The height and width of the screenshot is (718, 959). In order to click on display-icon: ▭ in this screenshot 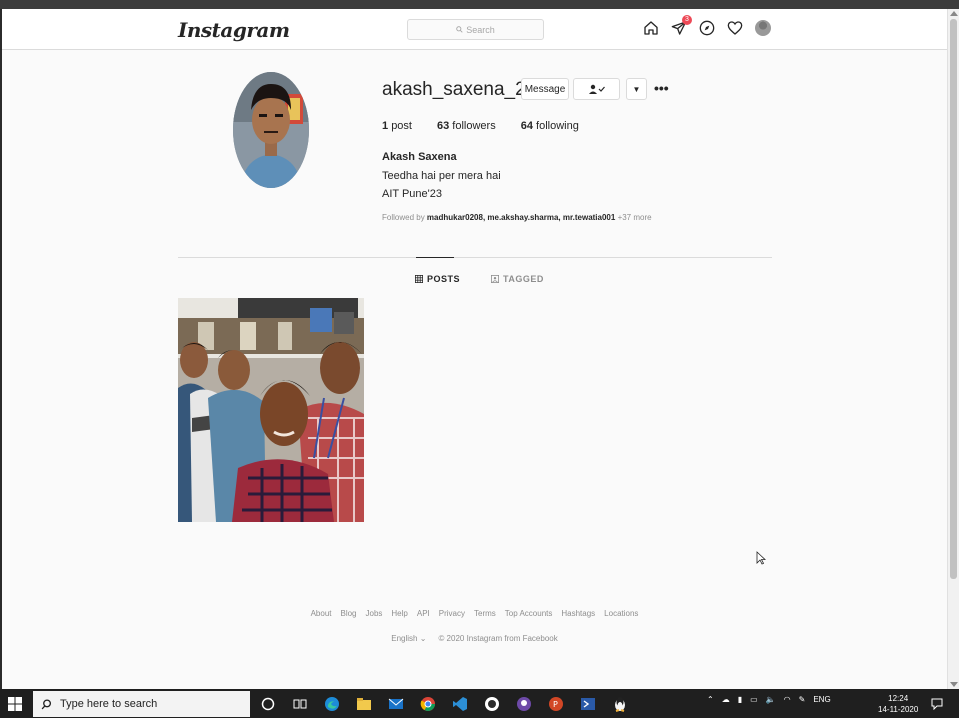, I will do `click(754, 699)`.